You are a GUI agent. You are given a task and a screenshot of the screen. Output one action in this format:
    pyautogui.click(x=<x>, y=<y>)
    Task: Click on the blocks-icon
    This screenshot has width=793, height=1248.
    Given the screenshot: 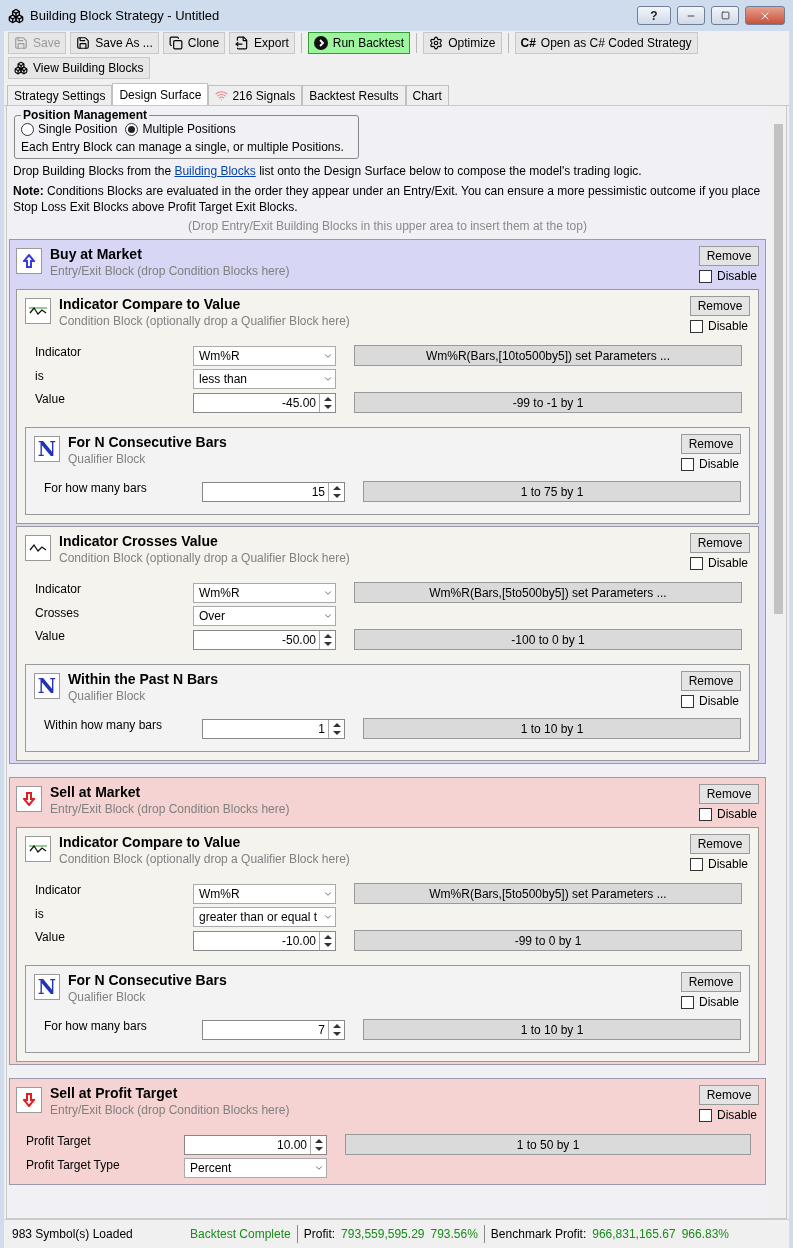 What is the action you would take?
    pyautogui.click(x=21, y=68)
    